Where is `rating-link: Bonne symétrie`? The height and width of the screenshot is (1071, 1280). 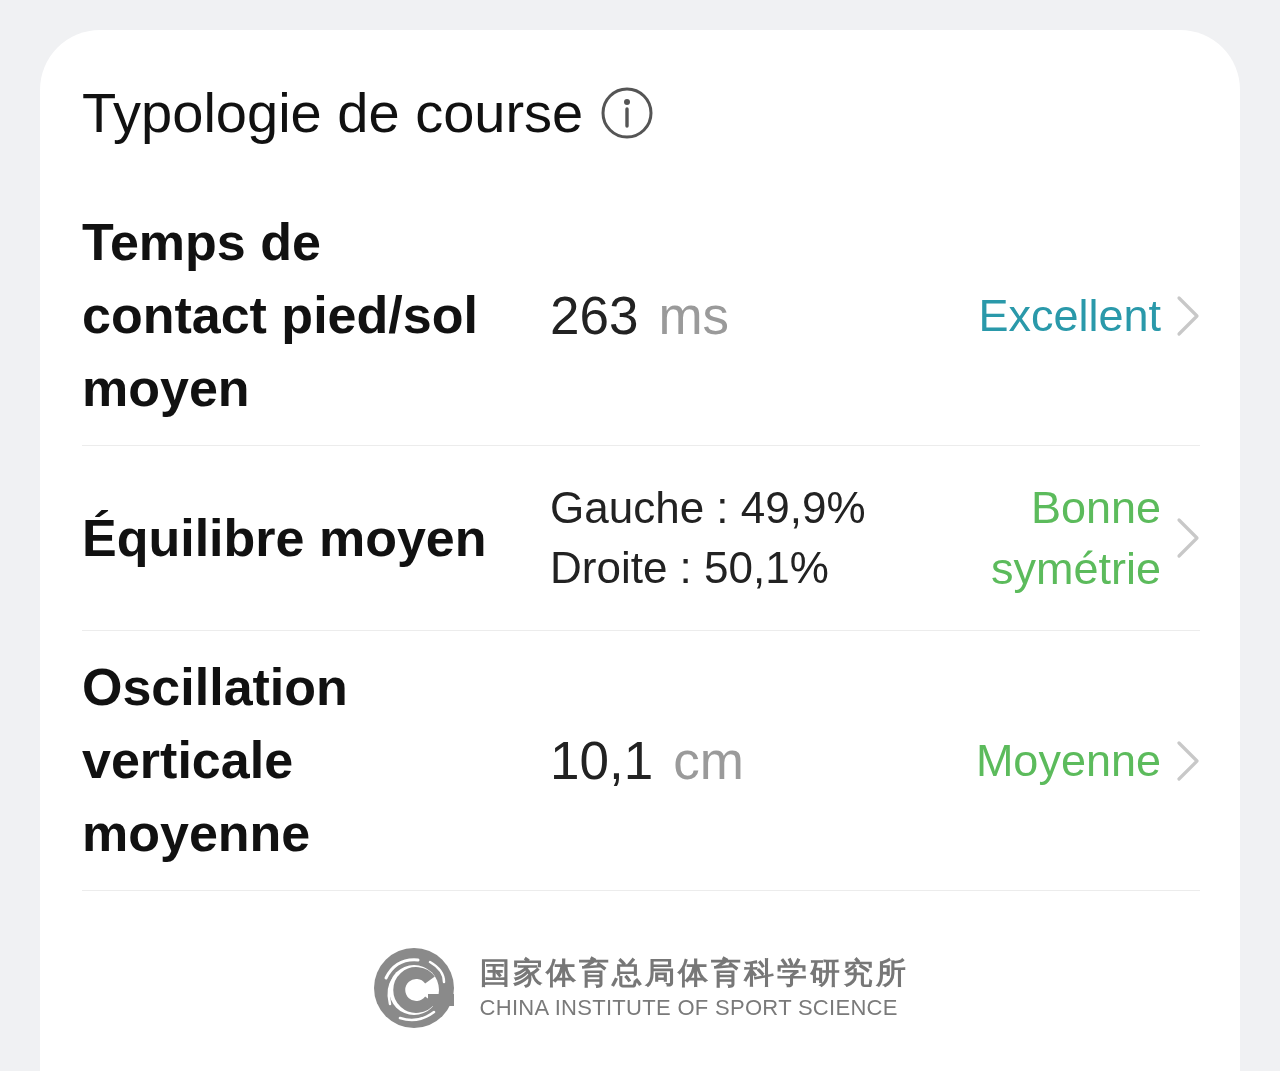 rating-link: Bonne symétrie is located at coordinates (1046, 538).